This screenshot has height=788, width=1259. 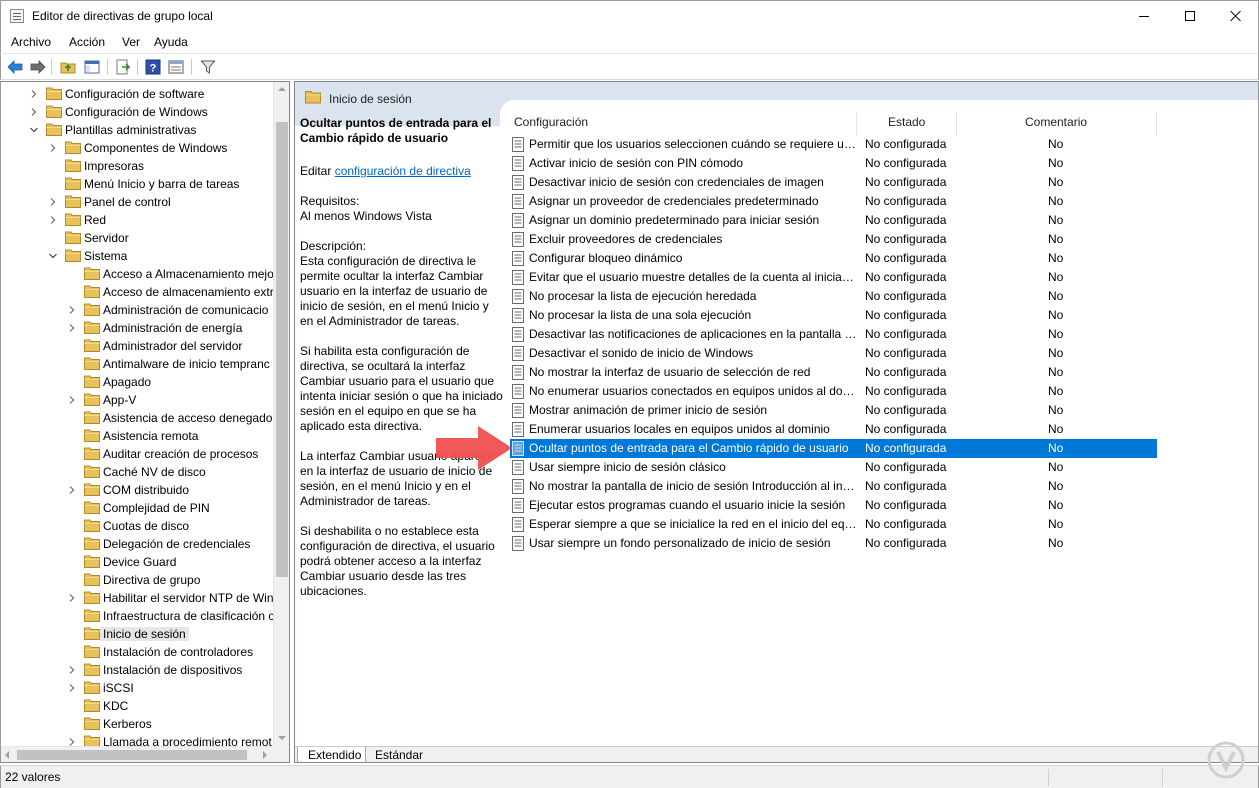 What do you see at coordinates (176, 67) in the screenshot?
I see `properties-button` at bounding box center [176, 67].